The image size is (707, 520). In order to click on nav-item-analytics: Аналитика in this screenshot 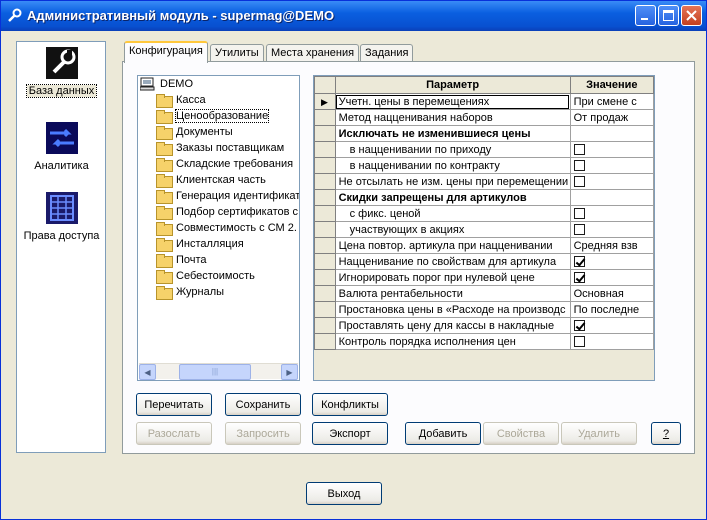, I will do `click(61, 147)`.